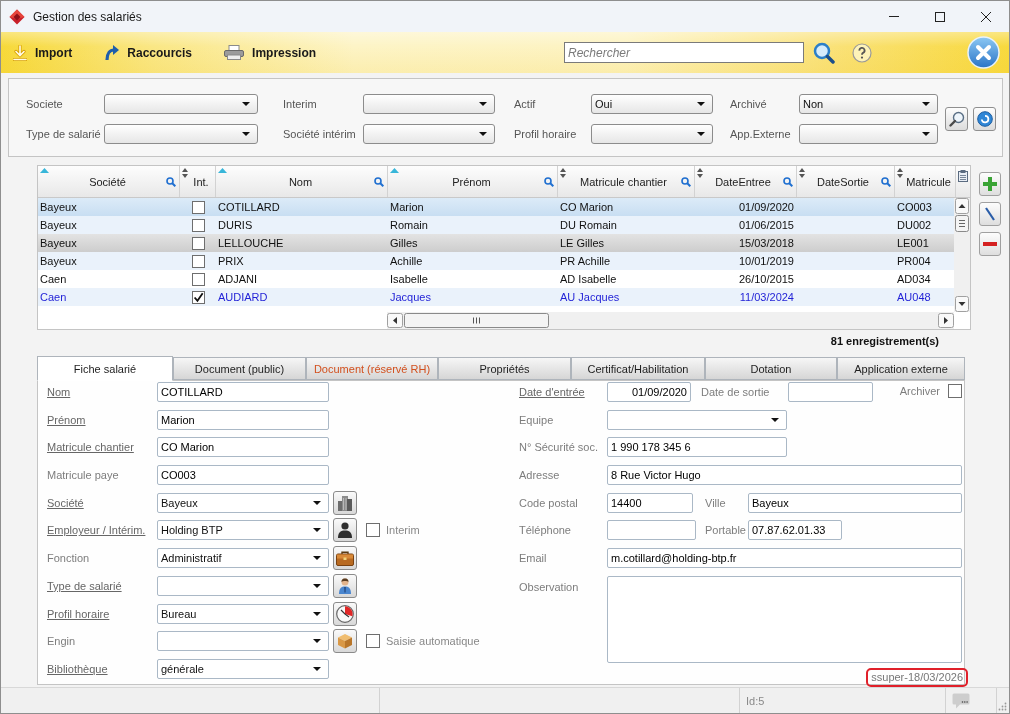 This screenshot has width=1010, height=714. I want to click on tab: Fiche salarié, so click(105, 368).